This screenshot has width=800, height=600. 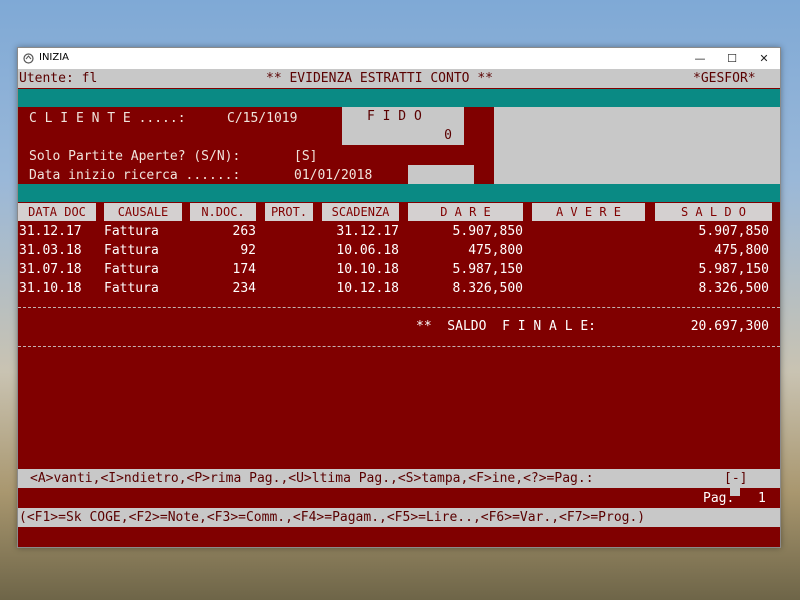 I want to click on teal-separator, so click(x=399, y=98).